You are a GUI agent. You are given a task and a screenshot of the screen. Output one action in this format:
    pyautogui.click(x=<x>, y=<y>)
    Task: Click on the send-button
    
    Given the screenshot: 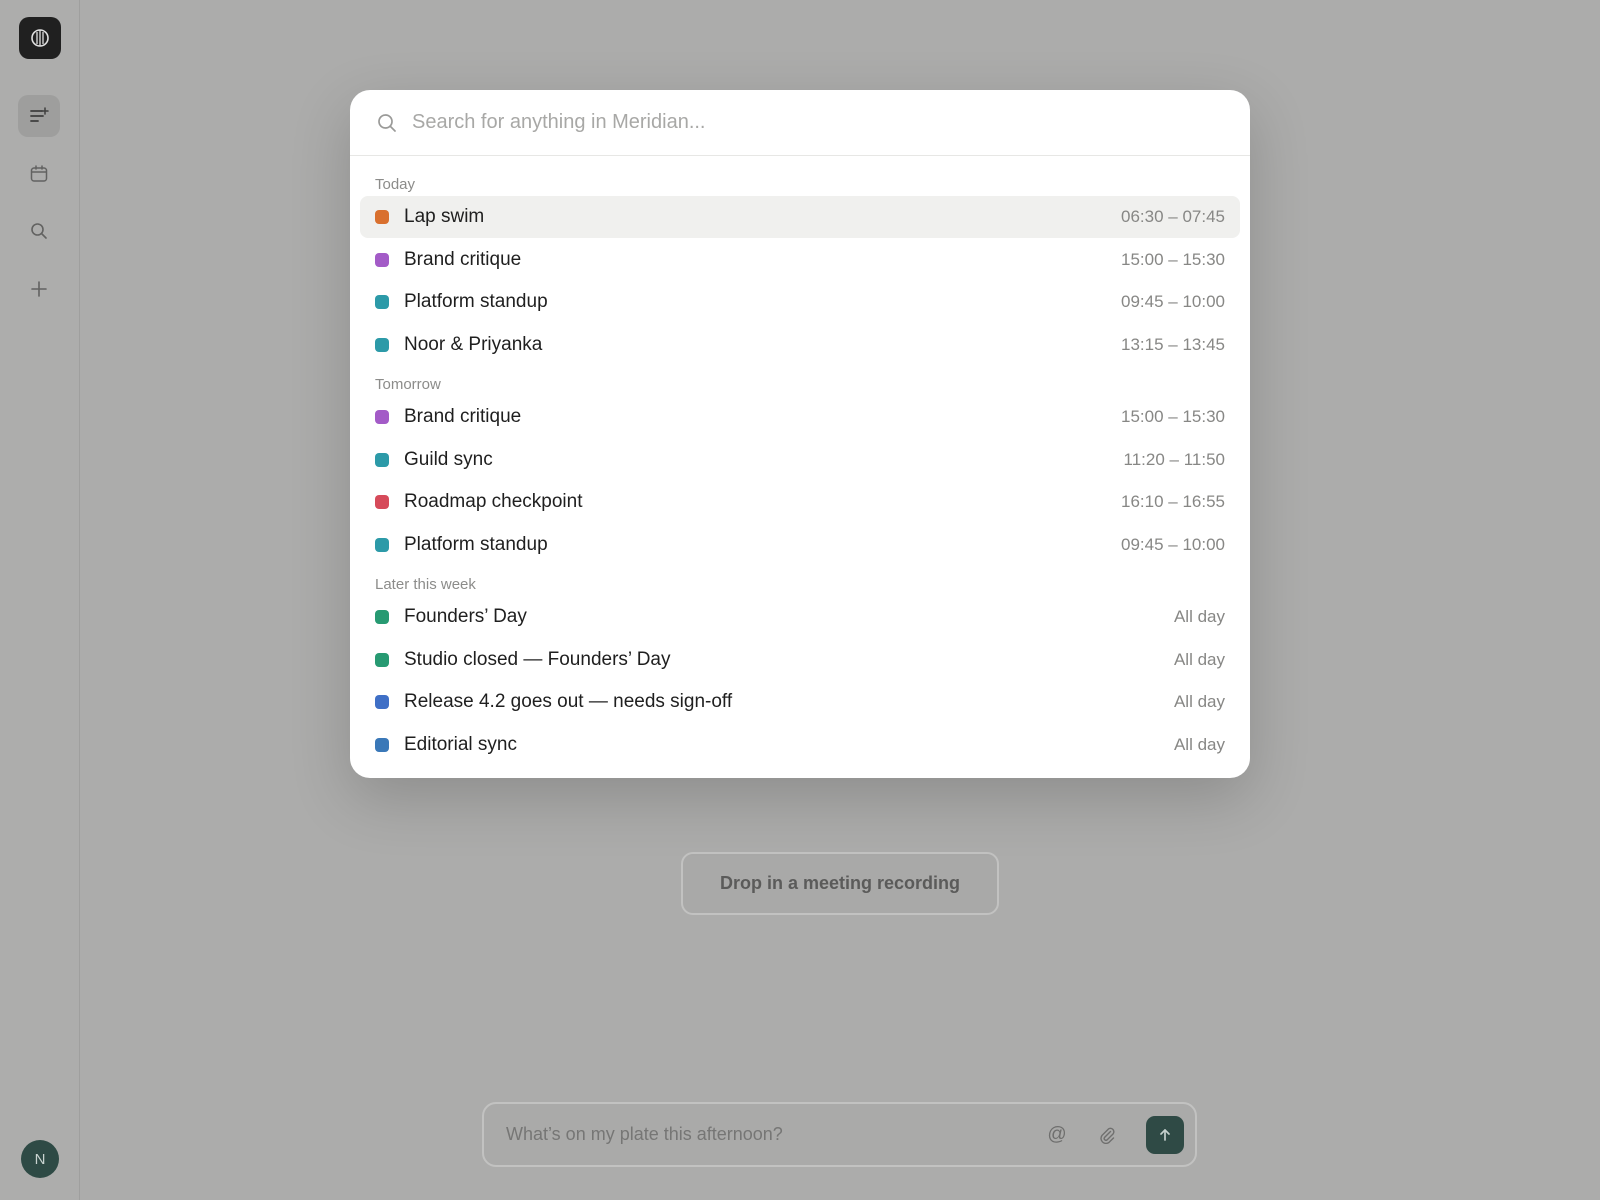 What is the action you would take?
    pyautogui.click(x=1165, y=1135)
    